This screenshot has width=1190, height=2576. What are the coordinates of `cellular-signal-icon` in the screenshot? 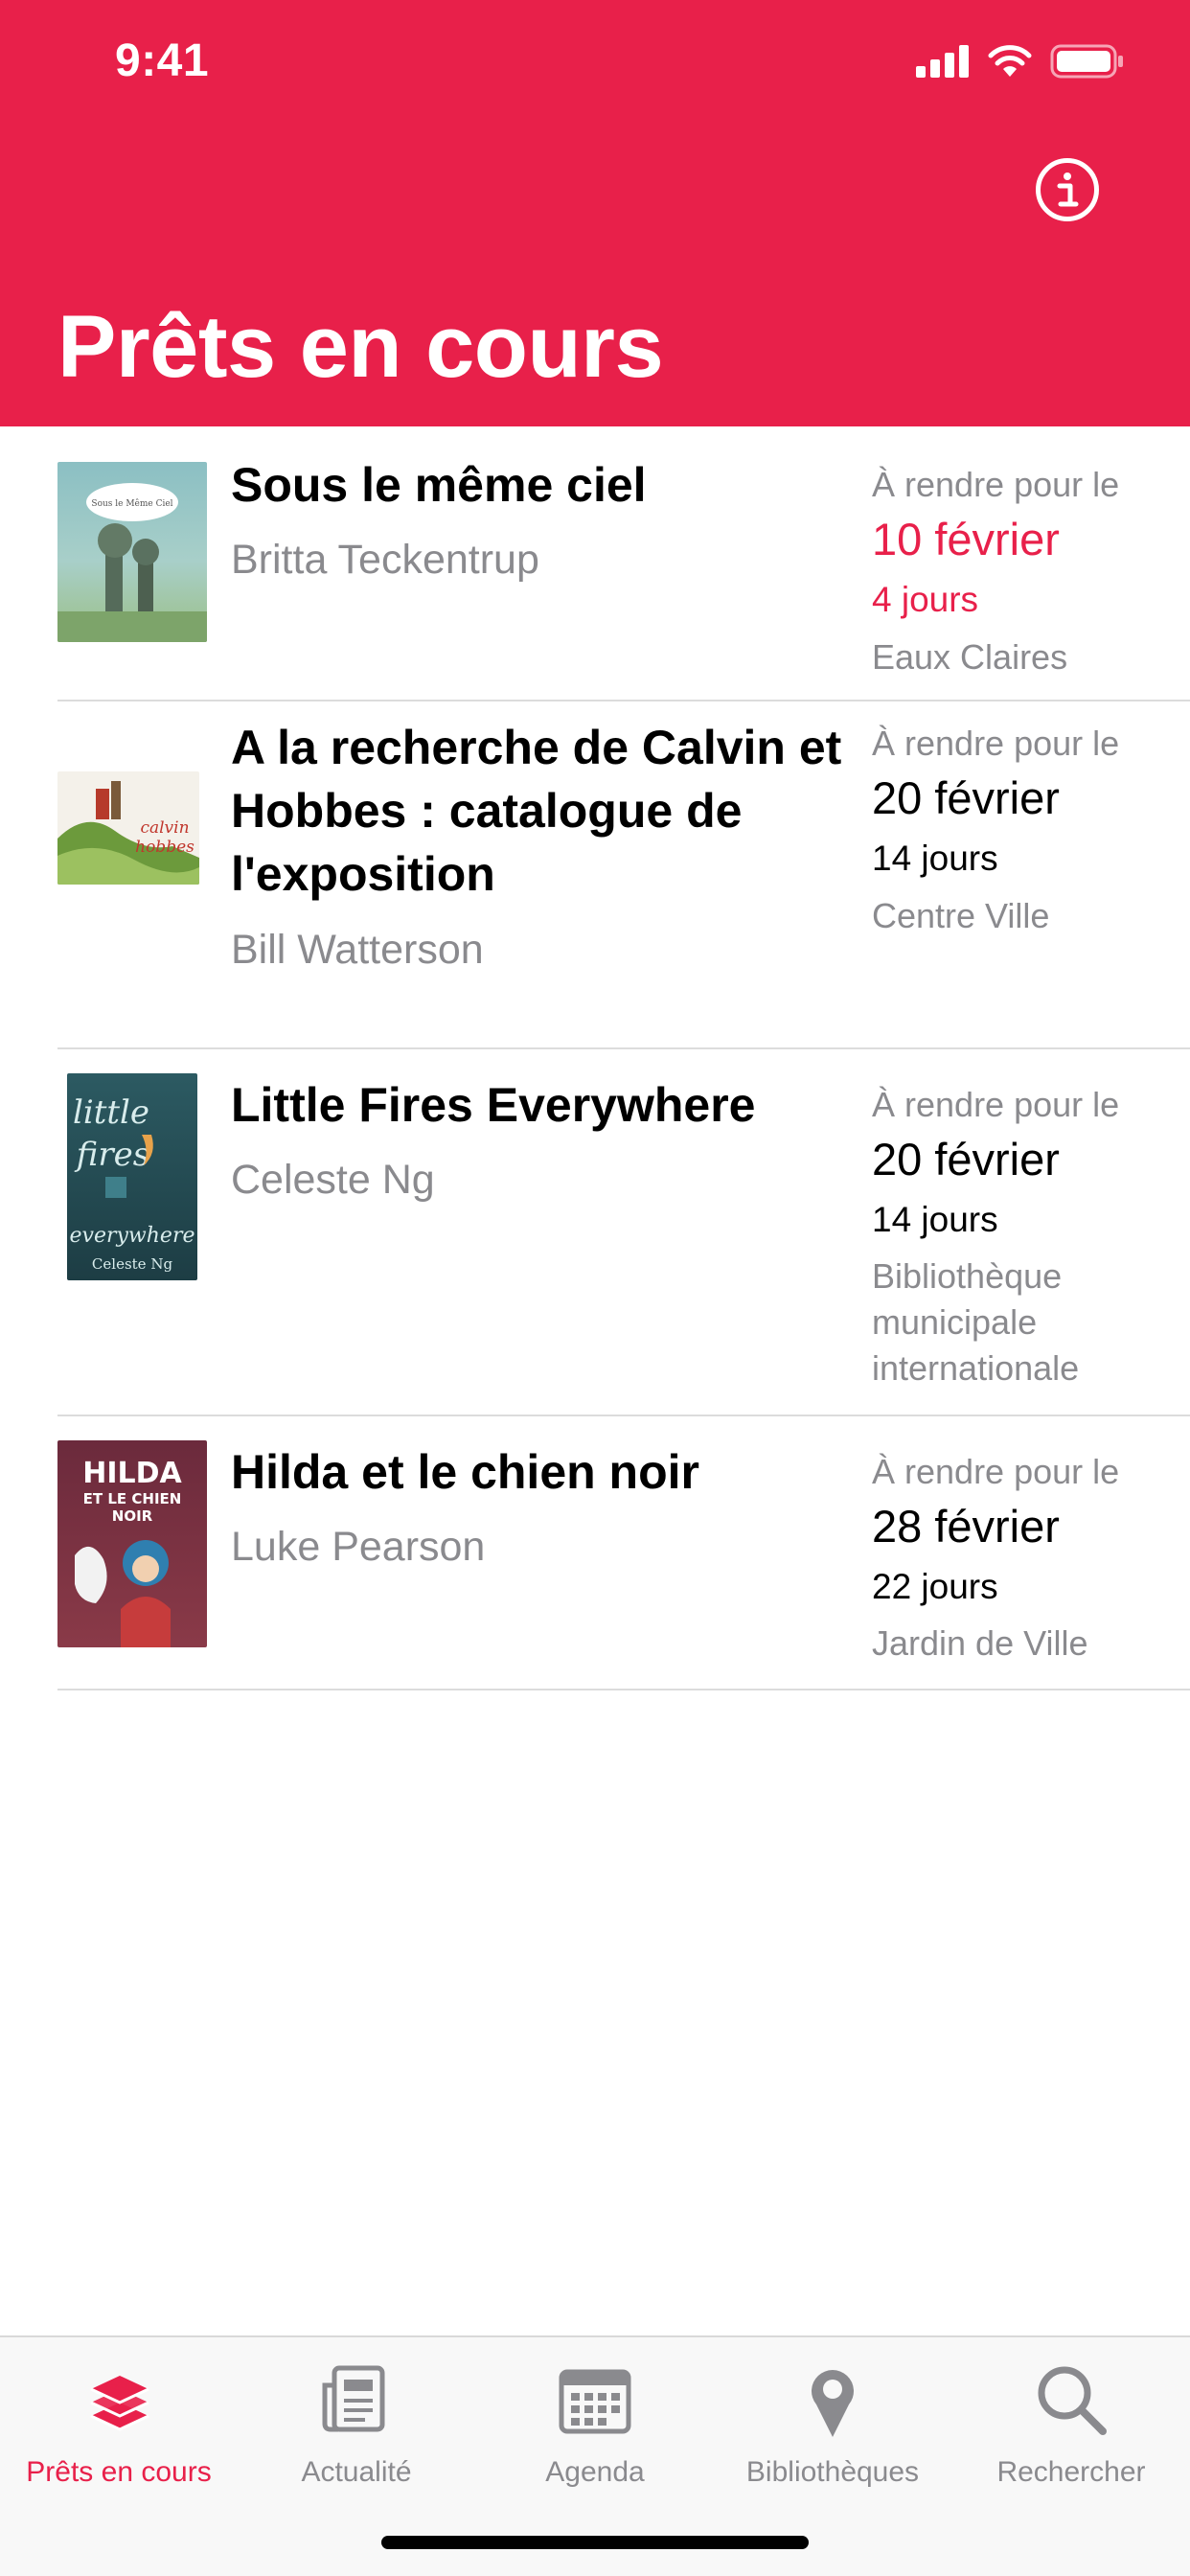 It's located at (943, 62).